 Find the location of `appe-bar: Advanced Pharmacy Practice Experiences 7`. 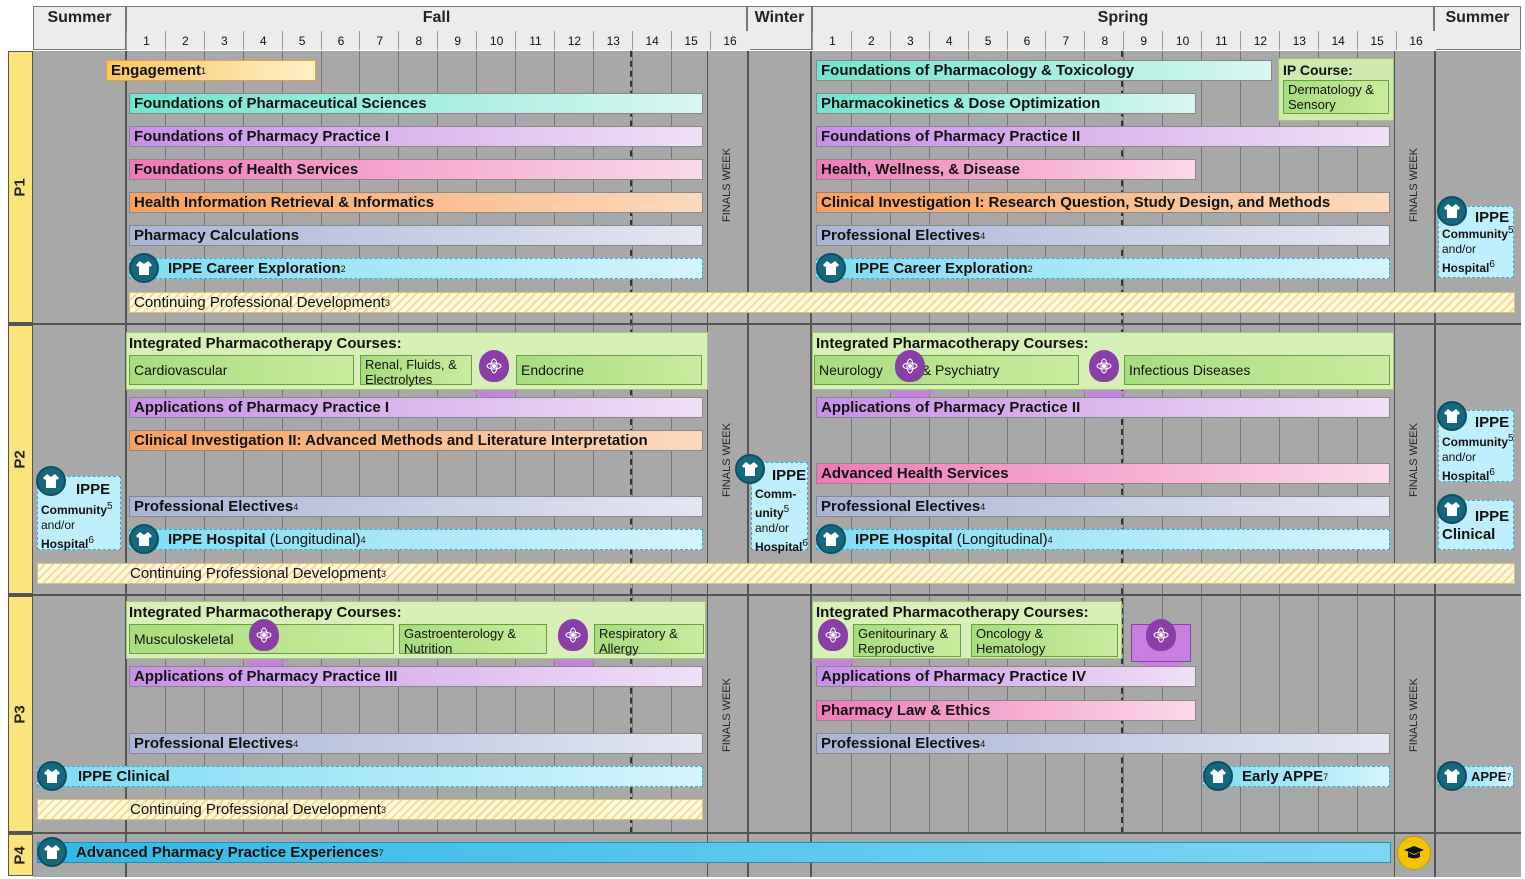

appe-bar: Advanced Pharmacy Practice Experiences 7 is located at coordinates (714, 852).